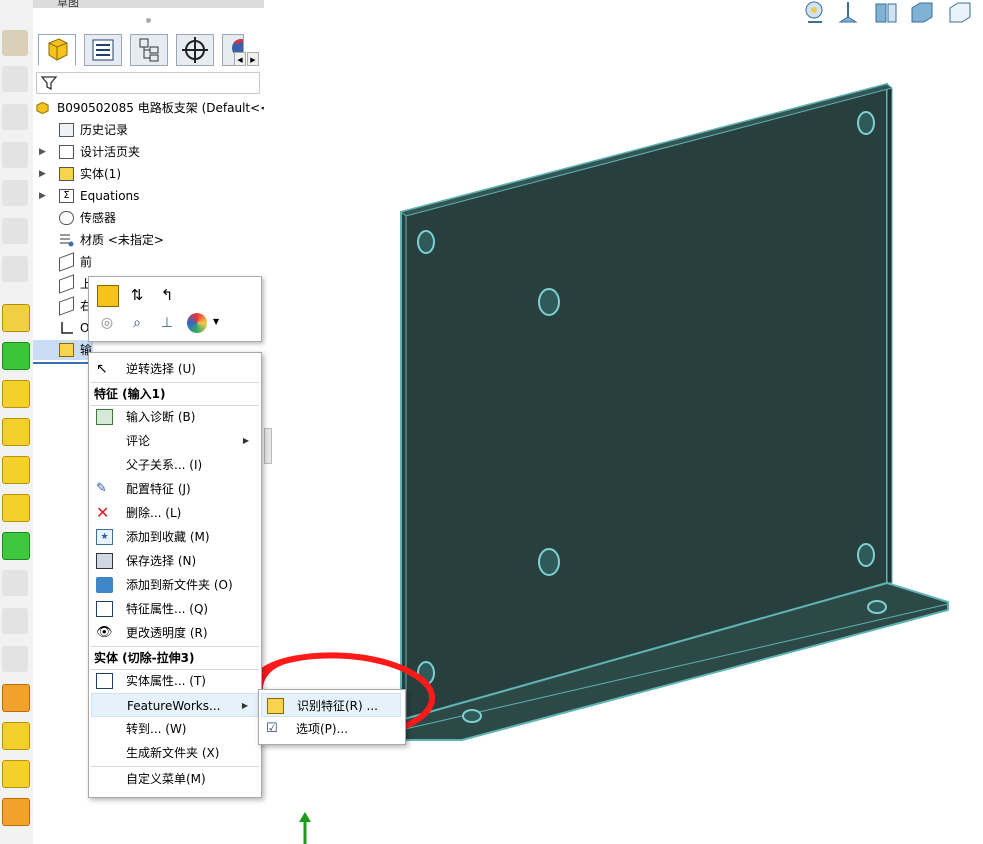 This screenshot has height=844, width=983. I want to click on menu-item-add-to-new-folder: 添加到新文件夹 (O), so click(175, 585).